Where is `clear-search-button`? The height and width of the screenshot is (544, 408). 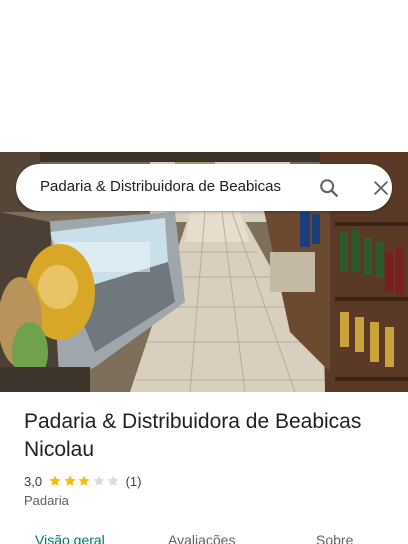 clear-search-button is located at coordinates (381, 188).